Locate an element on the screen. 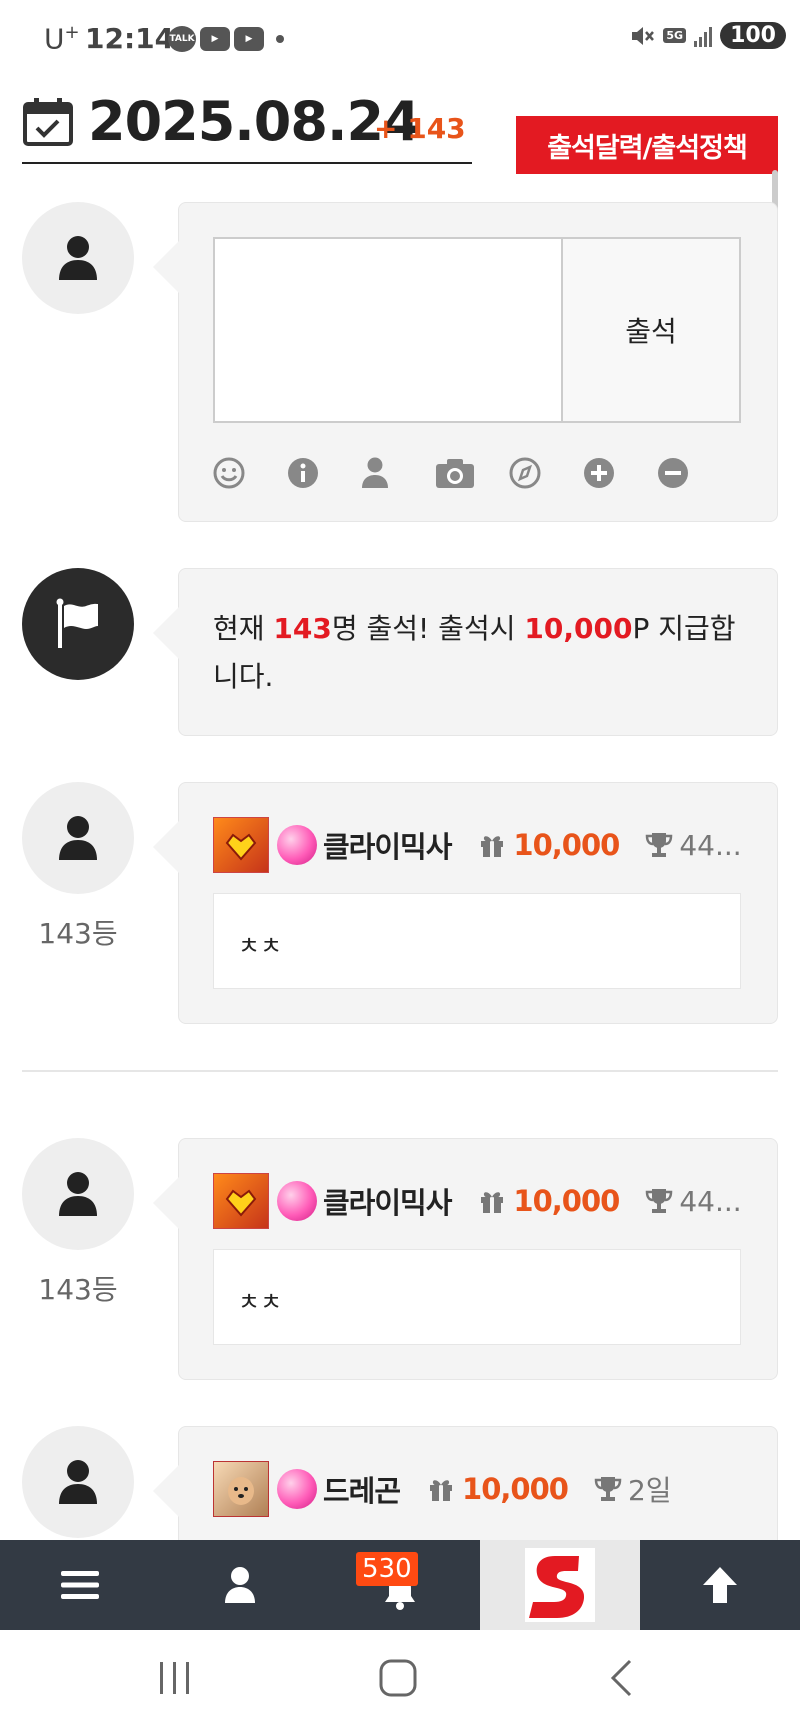 This screenshot has width=800, height=1734. notice-card: 현재 143명 출석! 출석시 10,000P 지급합니다. is located at coordinates (465, 652).